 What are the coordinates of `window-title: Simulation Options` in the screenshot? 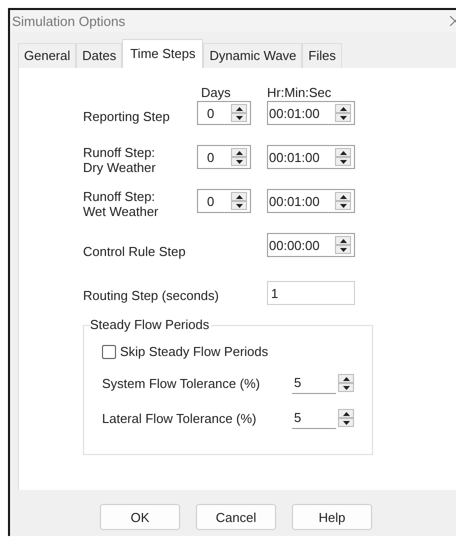 It's located at (68, 21).